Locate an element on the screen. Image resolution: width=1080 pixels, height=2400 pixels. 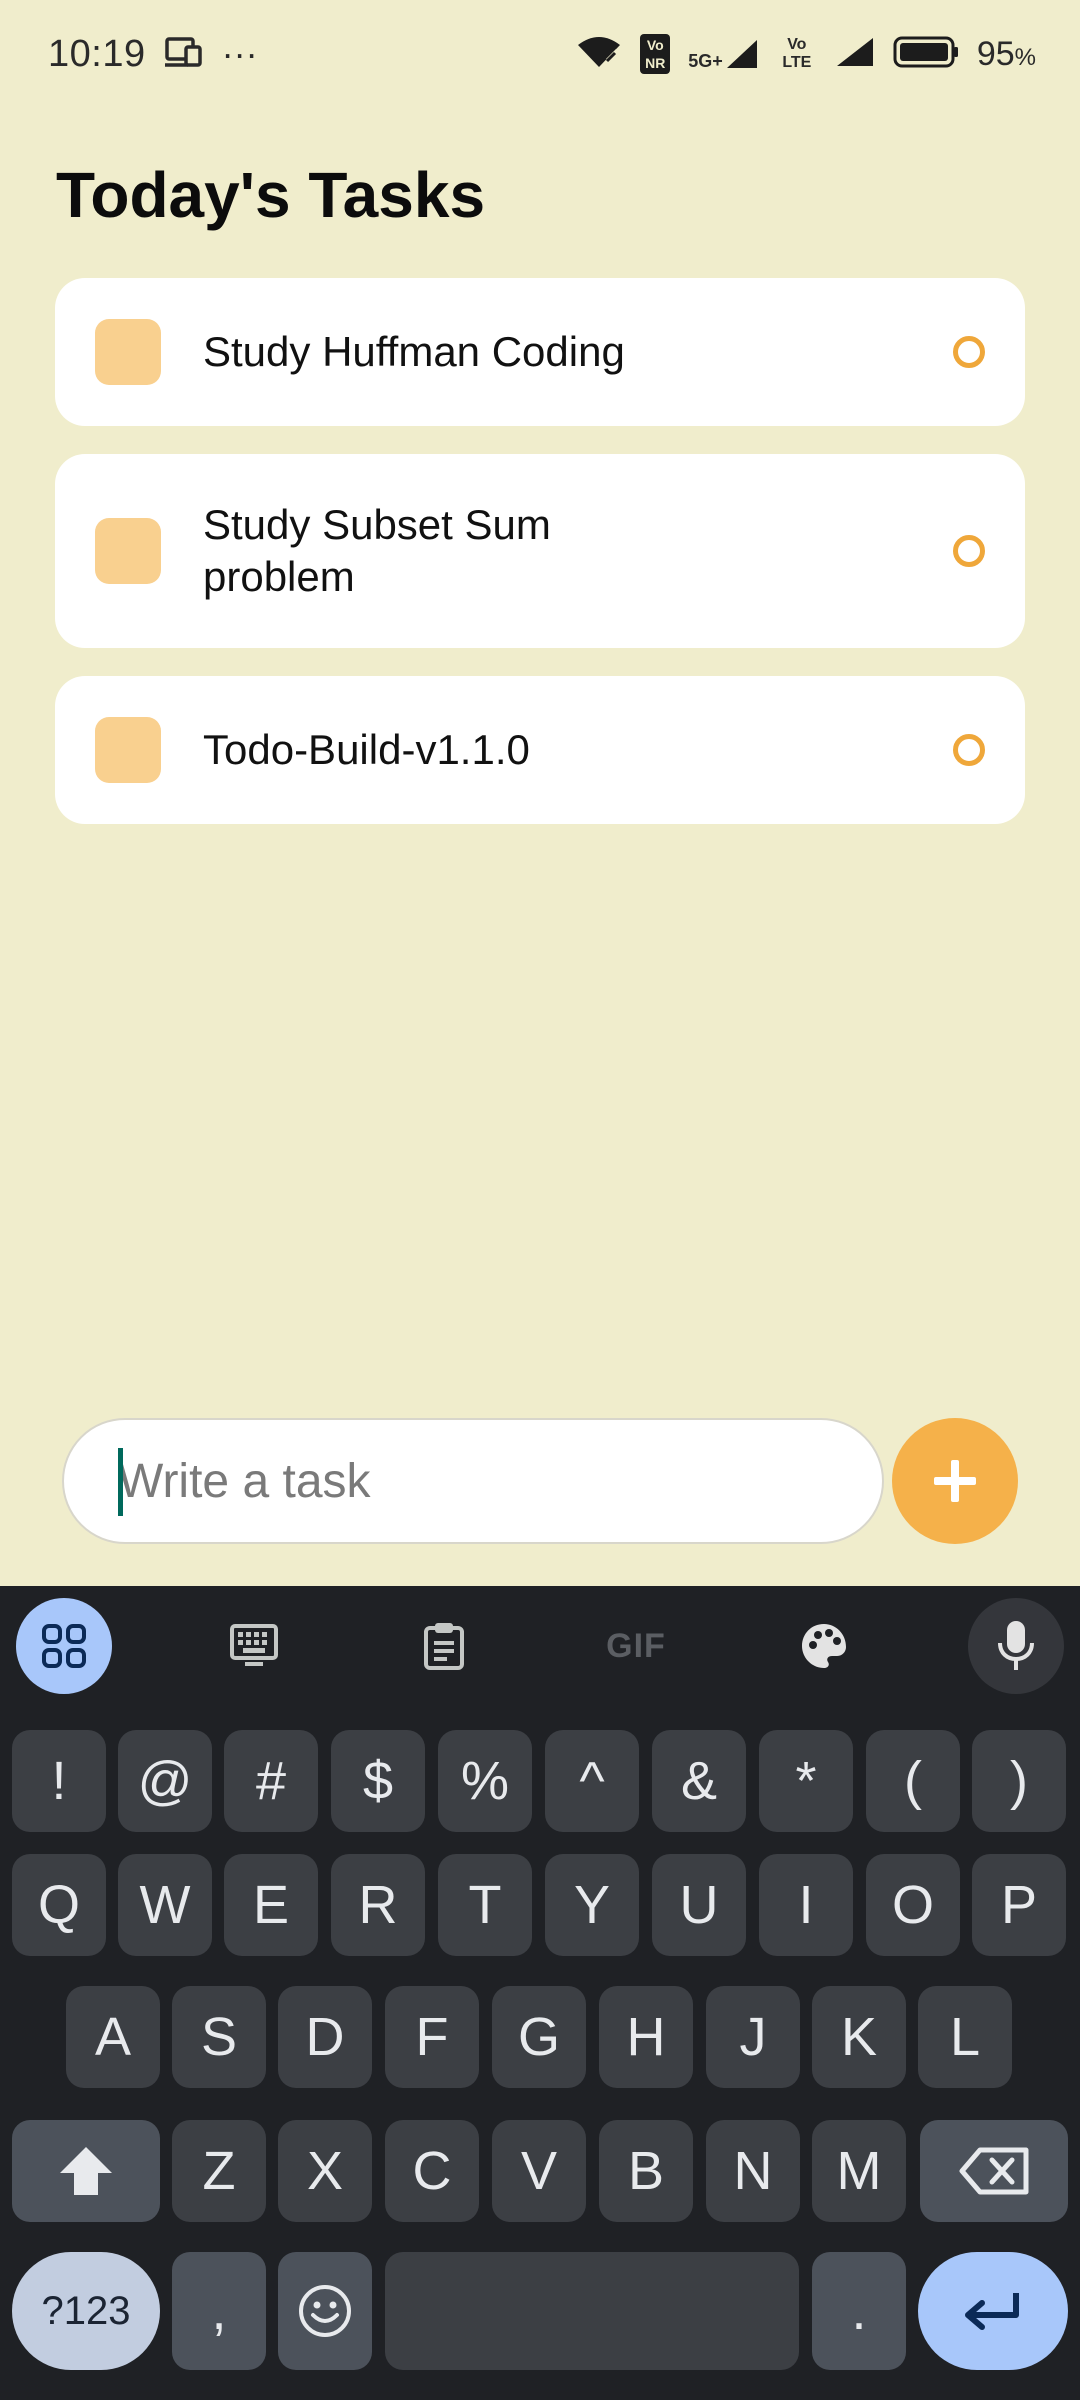
task-input is located at coordinates (473, 1481).